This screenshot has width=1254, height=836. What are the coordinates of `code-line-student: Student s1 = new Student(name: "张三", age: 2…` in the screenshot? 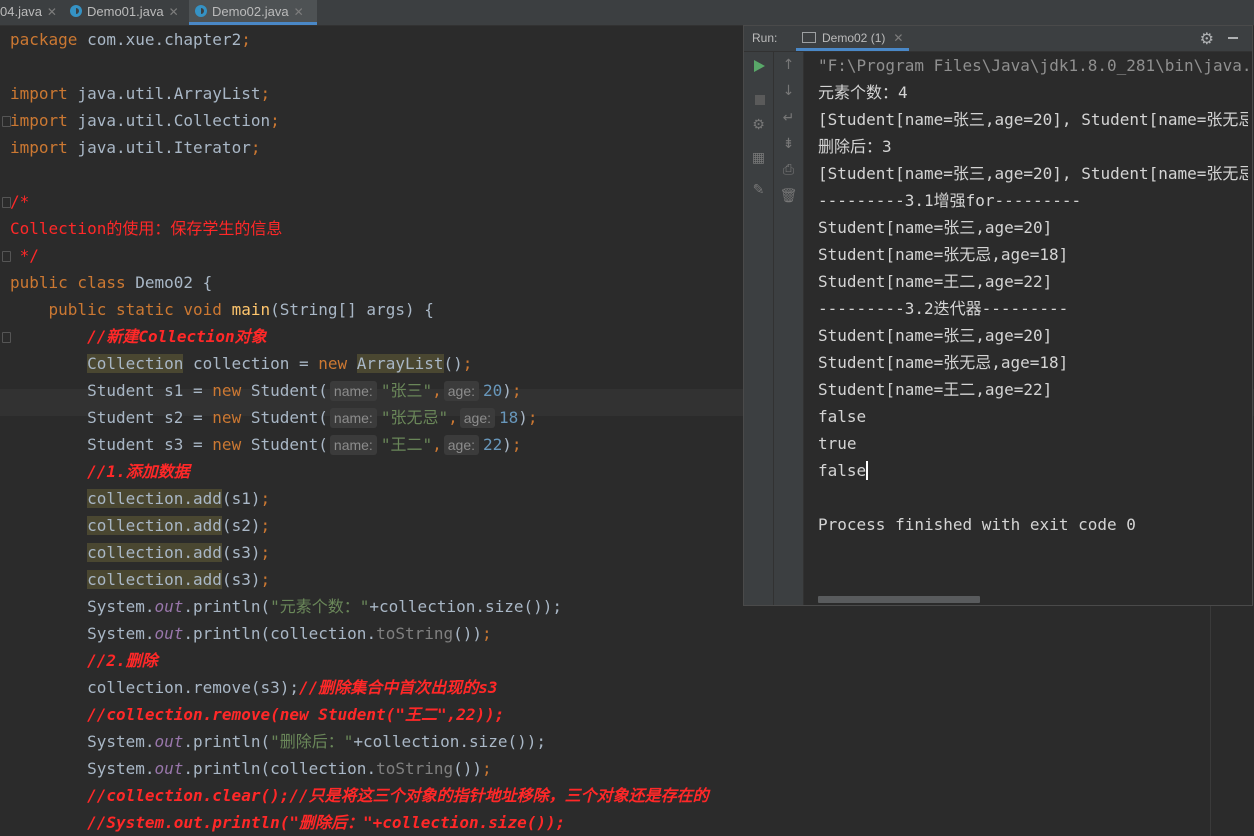 It's located at (304, 391).